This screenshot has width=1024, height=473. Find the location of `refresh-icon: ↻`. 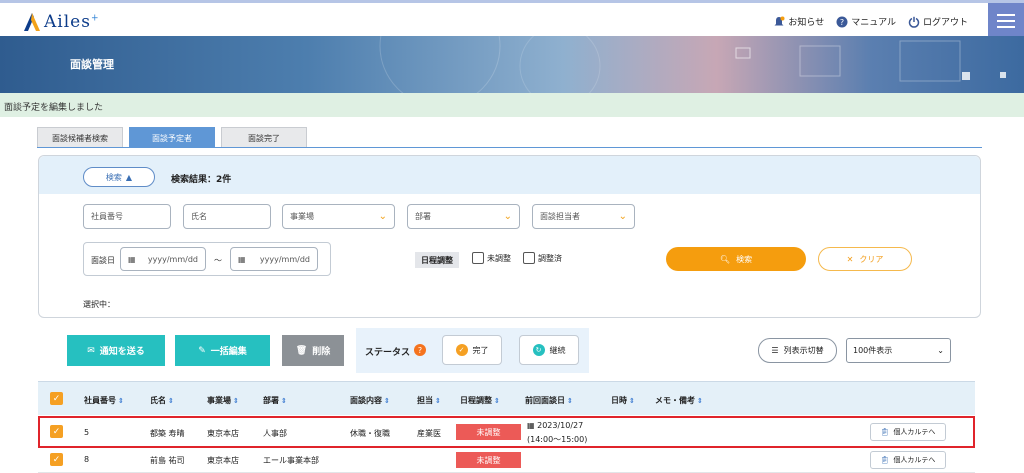

refresh-icon: ↻ is located at coordinates (538, 350).